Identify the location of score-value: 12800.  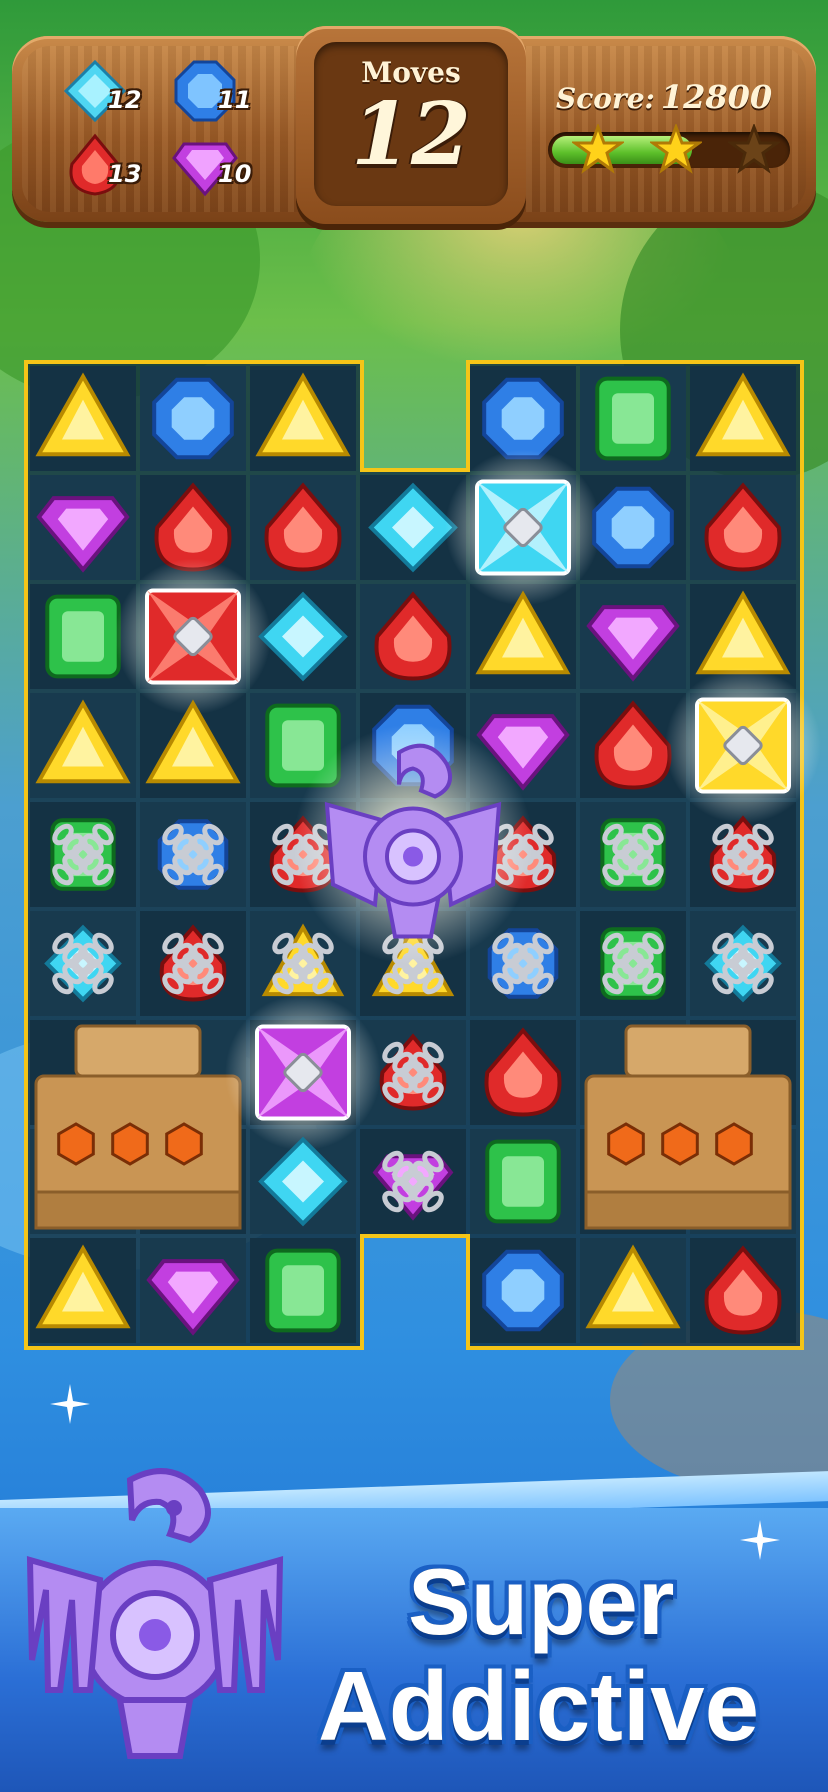
(716, 97).